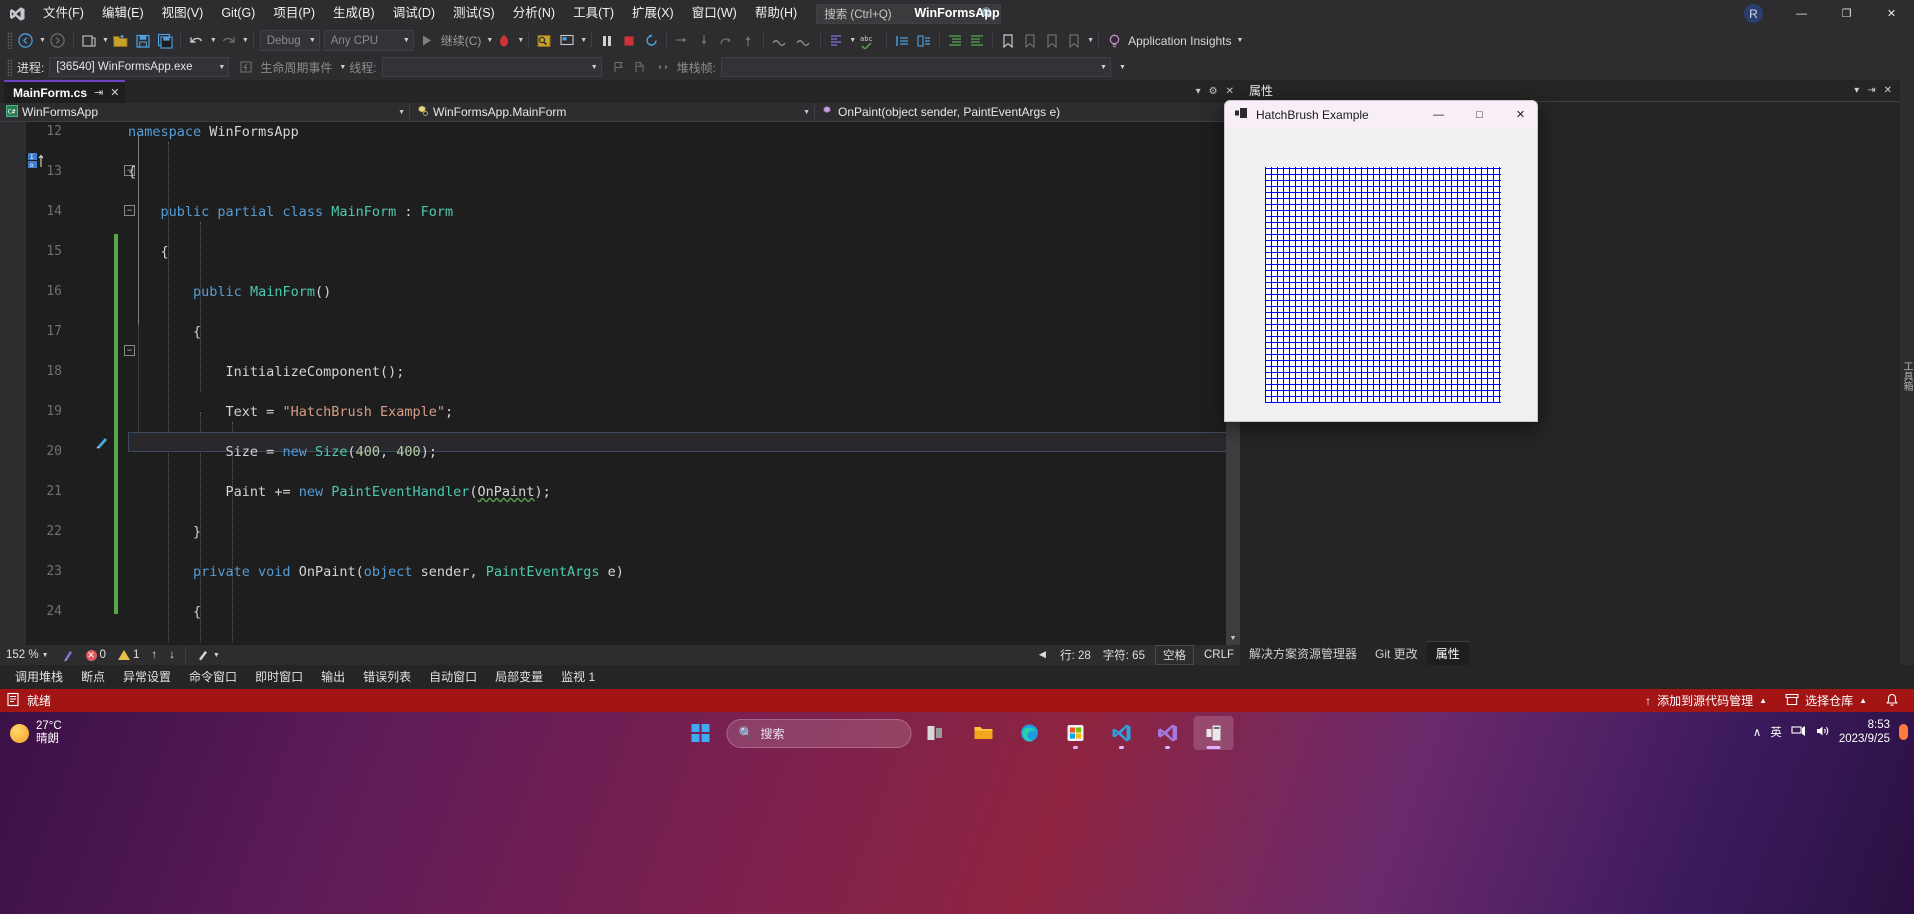 Image resolution: width=1914 pixels, height=914 pixels. I want to click on tab-exception-settings: 异常设置, so click(147, 677).